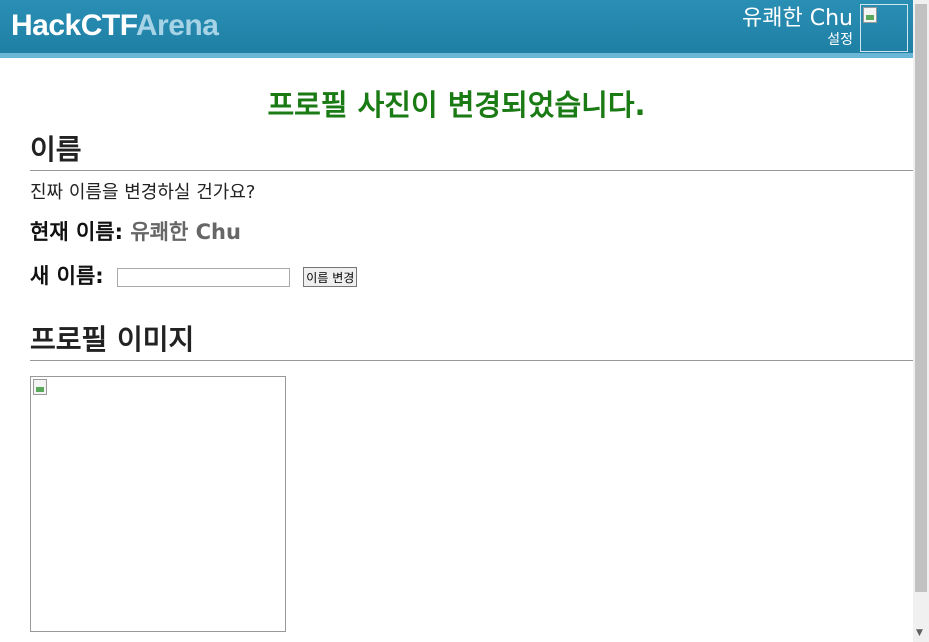  What do you see at coordinates (797, 19) in the screenshot?
I see `header-username: 유쾌한 Chu` at bounding box center [797, 19].